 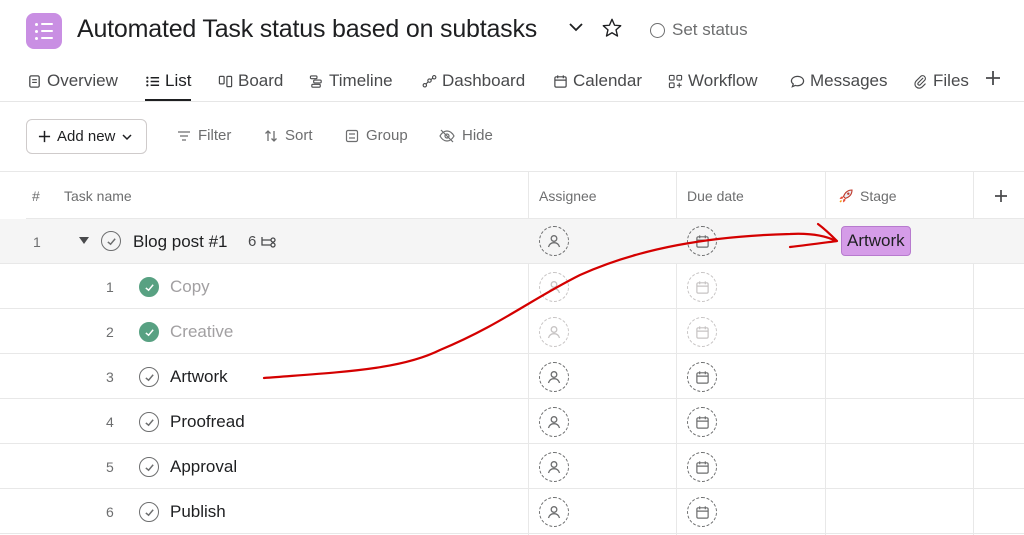 I want to click on tab-overview: Overview, so click(x=72, y=81).